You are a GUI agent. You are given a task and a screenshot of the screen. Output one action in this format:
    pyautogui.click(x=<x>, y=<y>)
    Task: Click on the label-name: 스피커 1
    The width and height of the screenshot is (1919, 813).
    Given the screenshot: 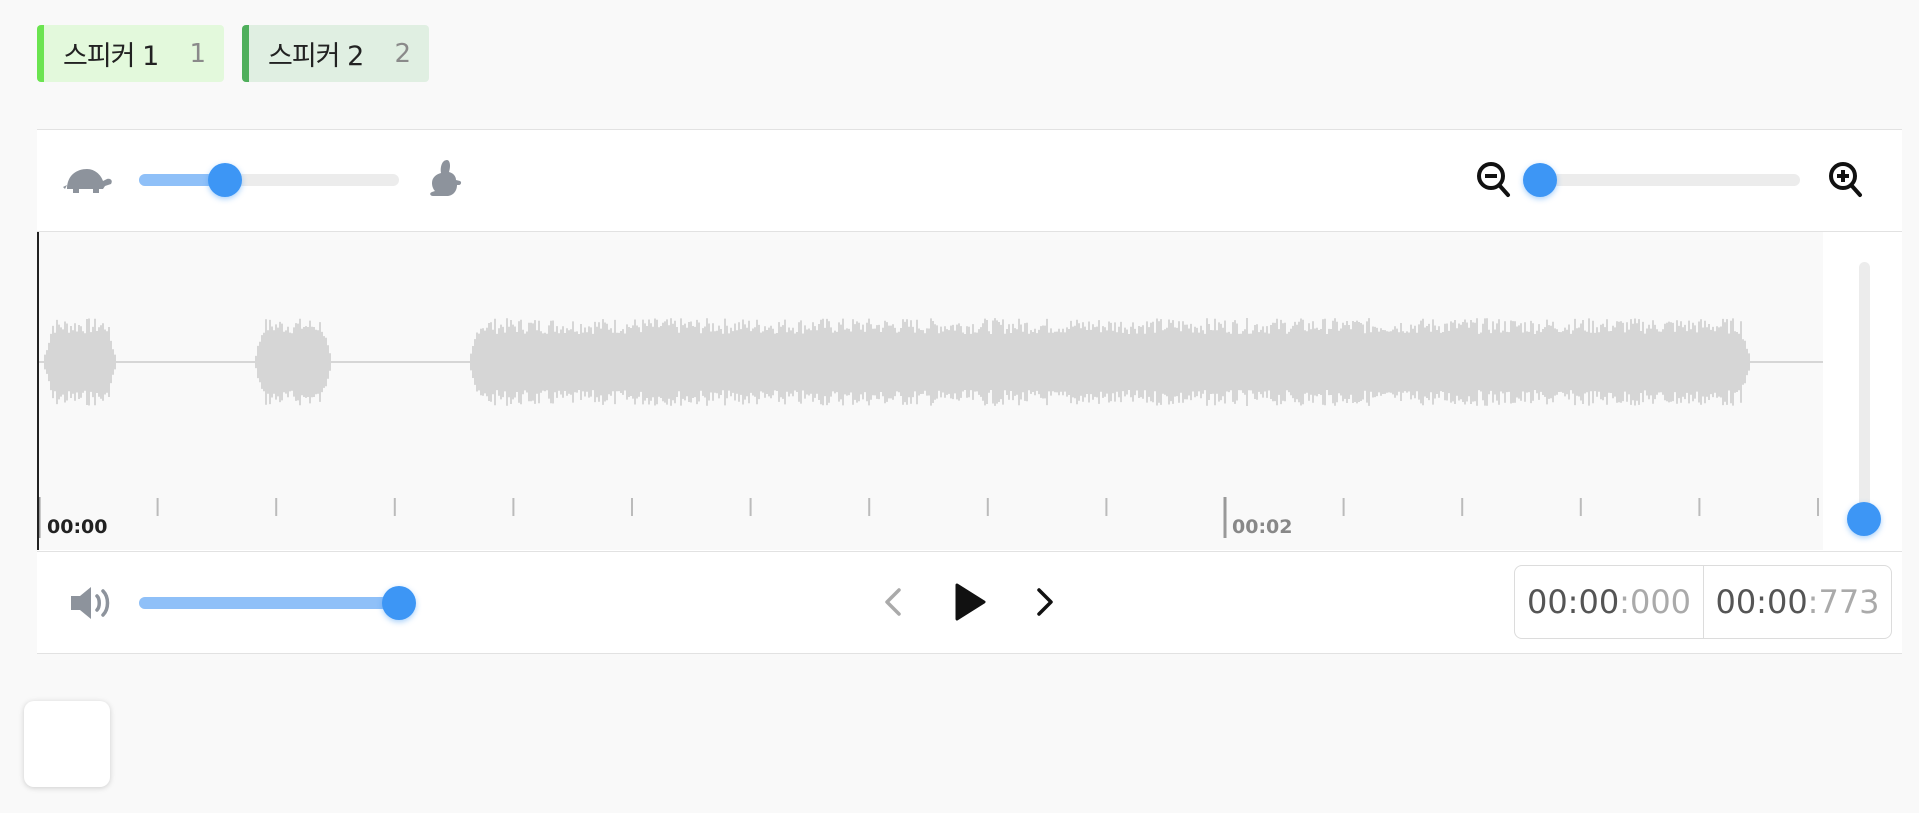 What is the action you would take?
    pyautogui.click(x=111, y=56)
    